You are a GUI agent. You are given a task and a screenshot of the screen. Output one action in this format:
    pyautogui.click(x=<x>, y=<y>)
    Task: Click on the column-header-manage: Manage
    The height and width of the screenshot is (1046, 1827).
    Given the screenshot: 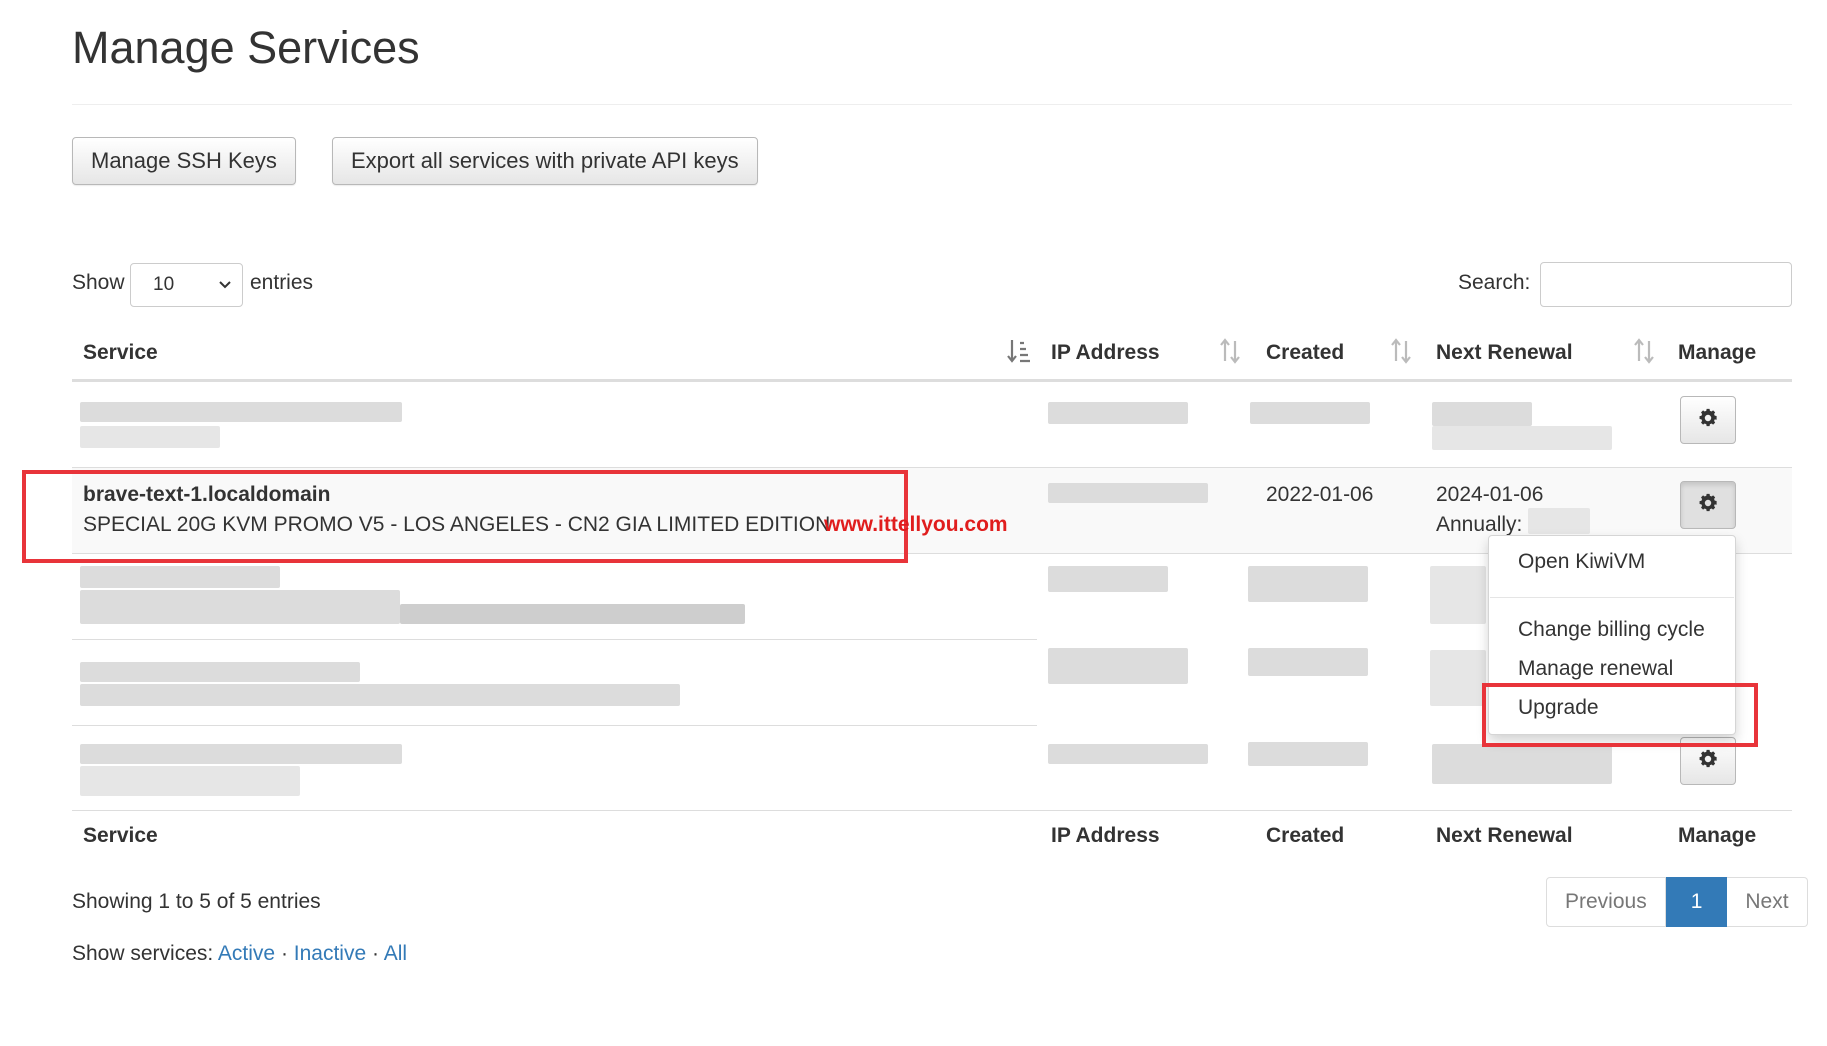 What is the action you would take?
    pyautogui.click(x=1717, y=352)
    